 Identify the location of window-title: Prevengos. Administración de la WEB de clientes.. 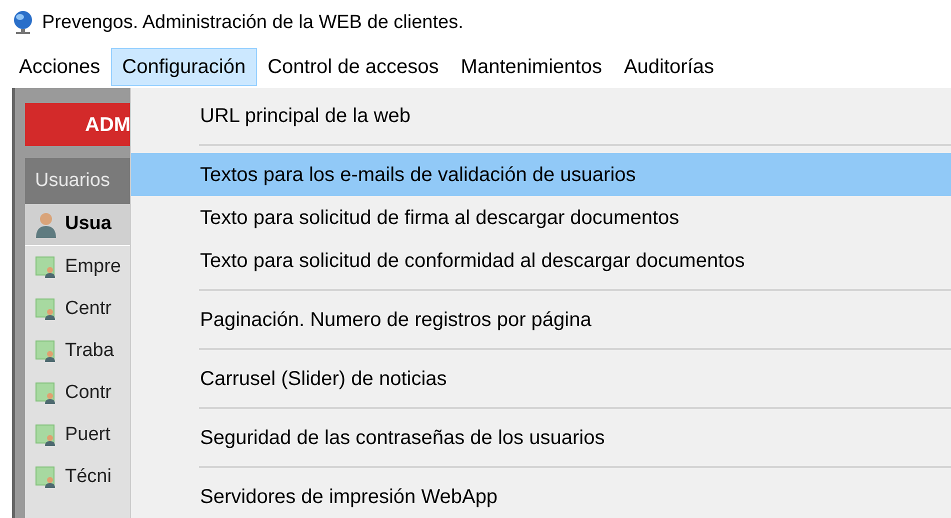
(253, 22).